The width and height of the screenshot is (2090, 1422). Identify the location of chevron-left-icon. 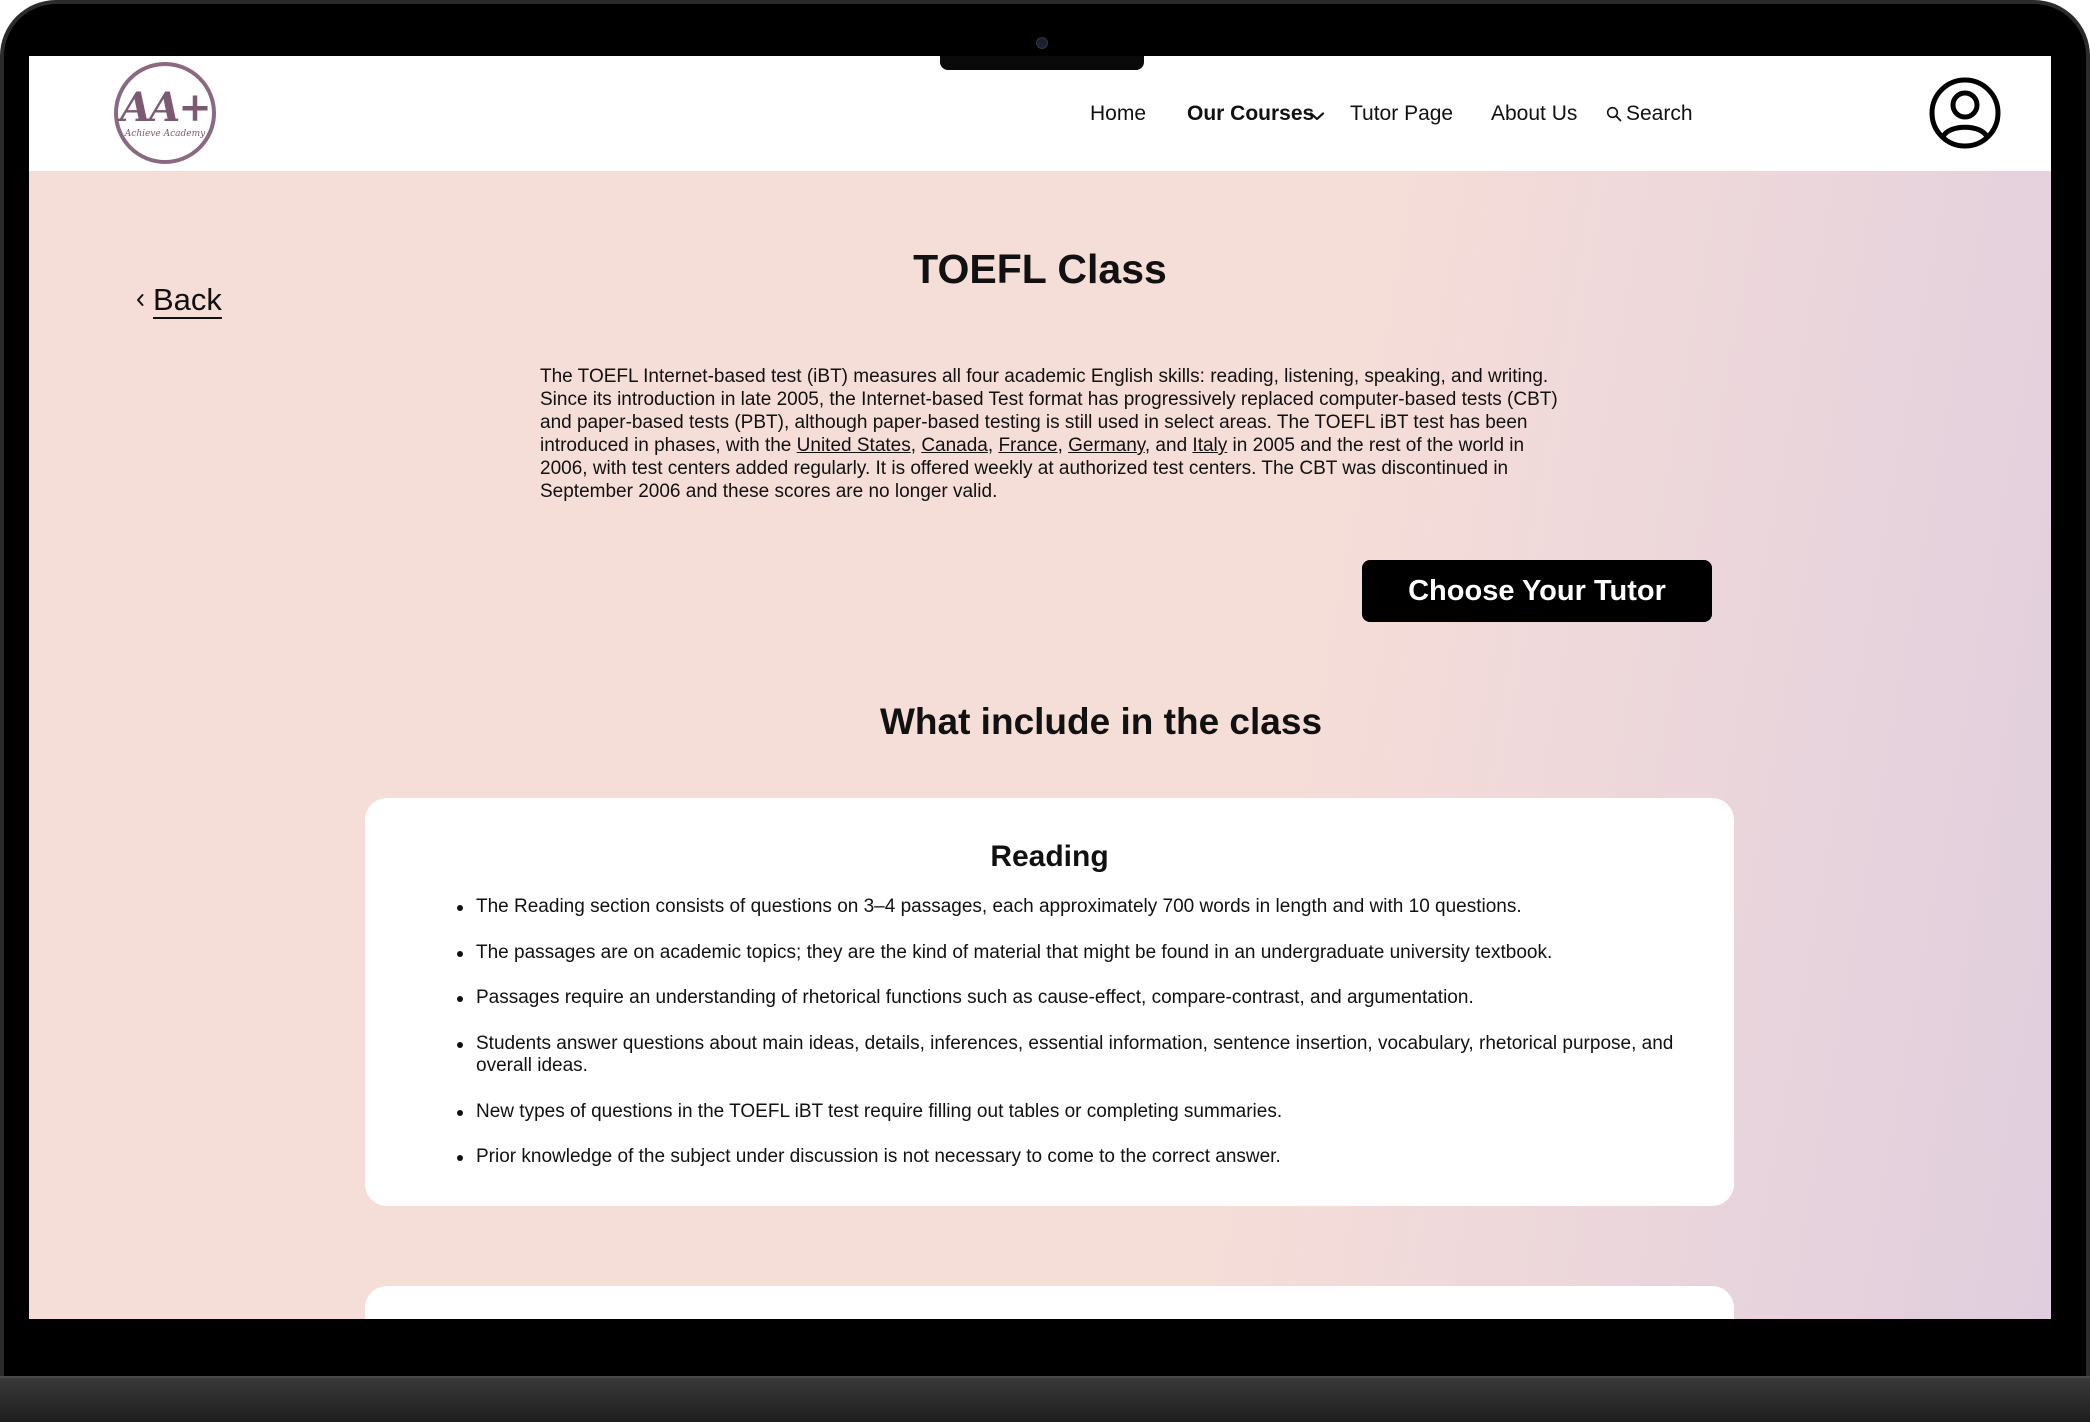
(140, 300).